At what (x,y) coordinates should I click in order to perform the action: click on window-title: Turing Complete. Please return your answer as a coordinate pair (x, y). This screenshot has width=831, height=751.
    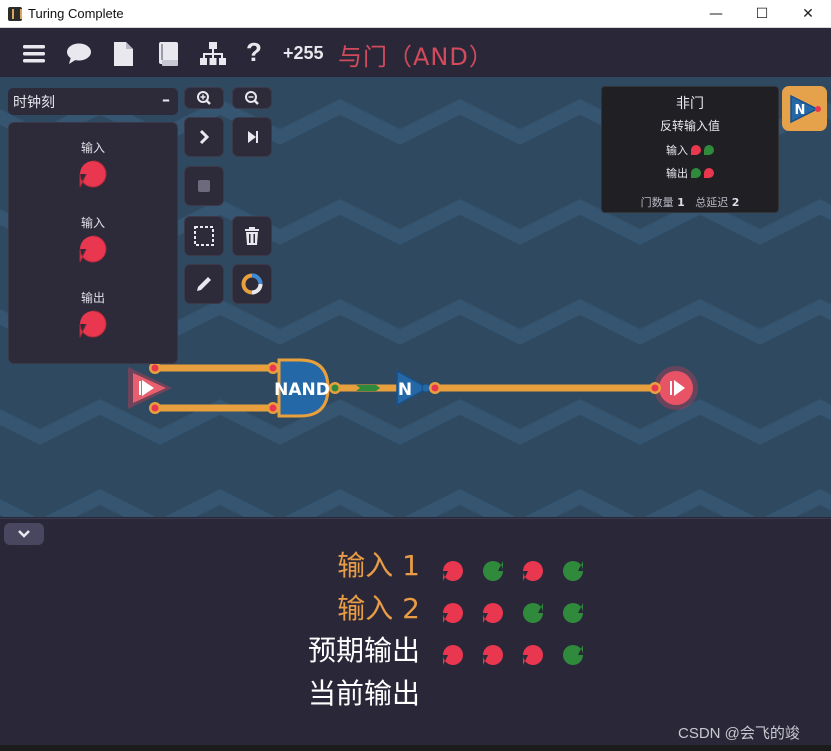
    Looking at the image, I should click on (76, 13).